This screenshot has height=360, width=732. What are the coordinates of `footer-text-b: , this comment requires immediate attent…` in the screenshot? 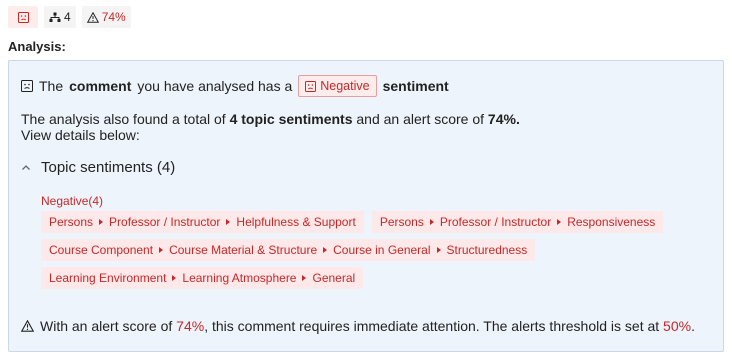 It's located at (432, 326).